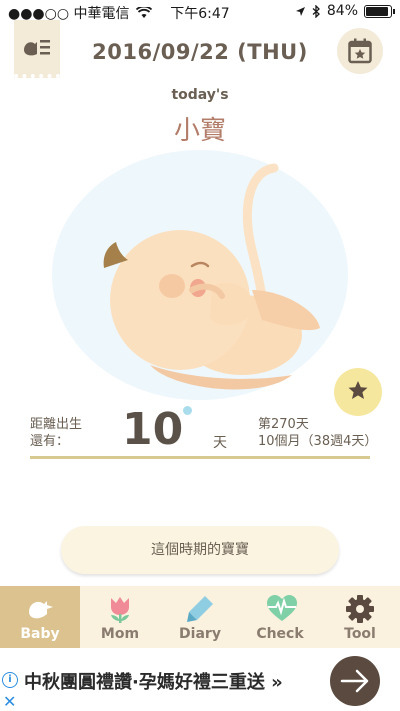  Describe the element at coordinates (342, 11) in the screenshot. I see `battery-percent: 84%` at that location.